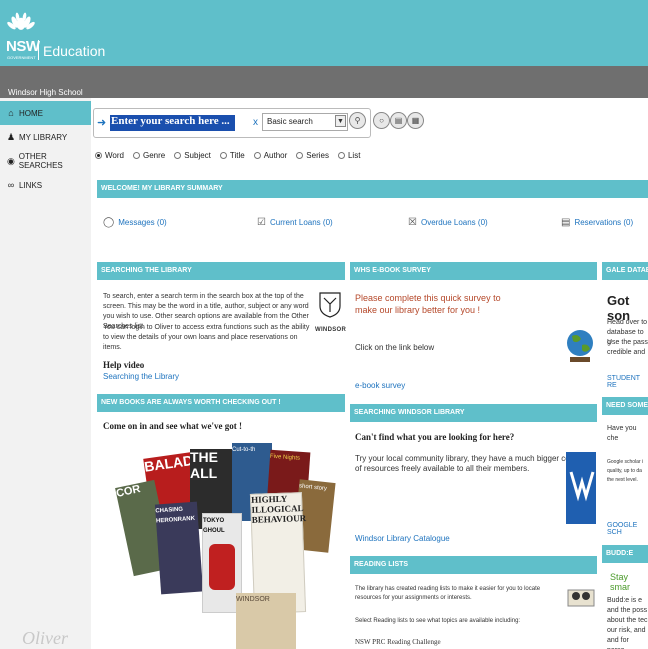 Image resolution: width=648 pixels, height=649 pixels. What do you see at coordinates (618, 643) in the screenshot?
I see `budde-line: and for perso` at bounding box center [618, 643].